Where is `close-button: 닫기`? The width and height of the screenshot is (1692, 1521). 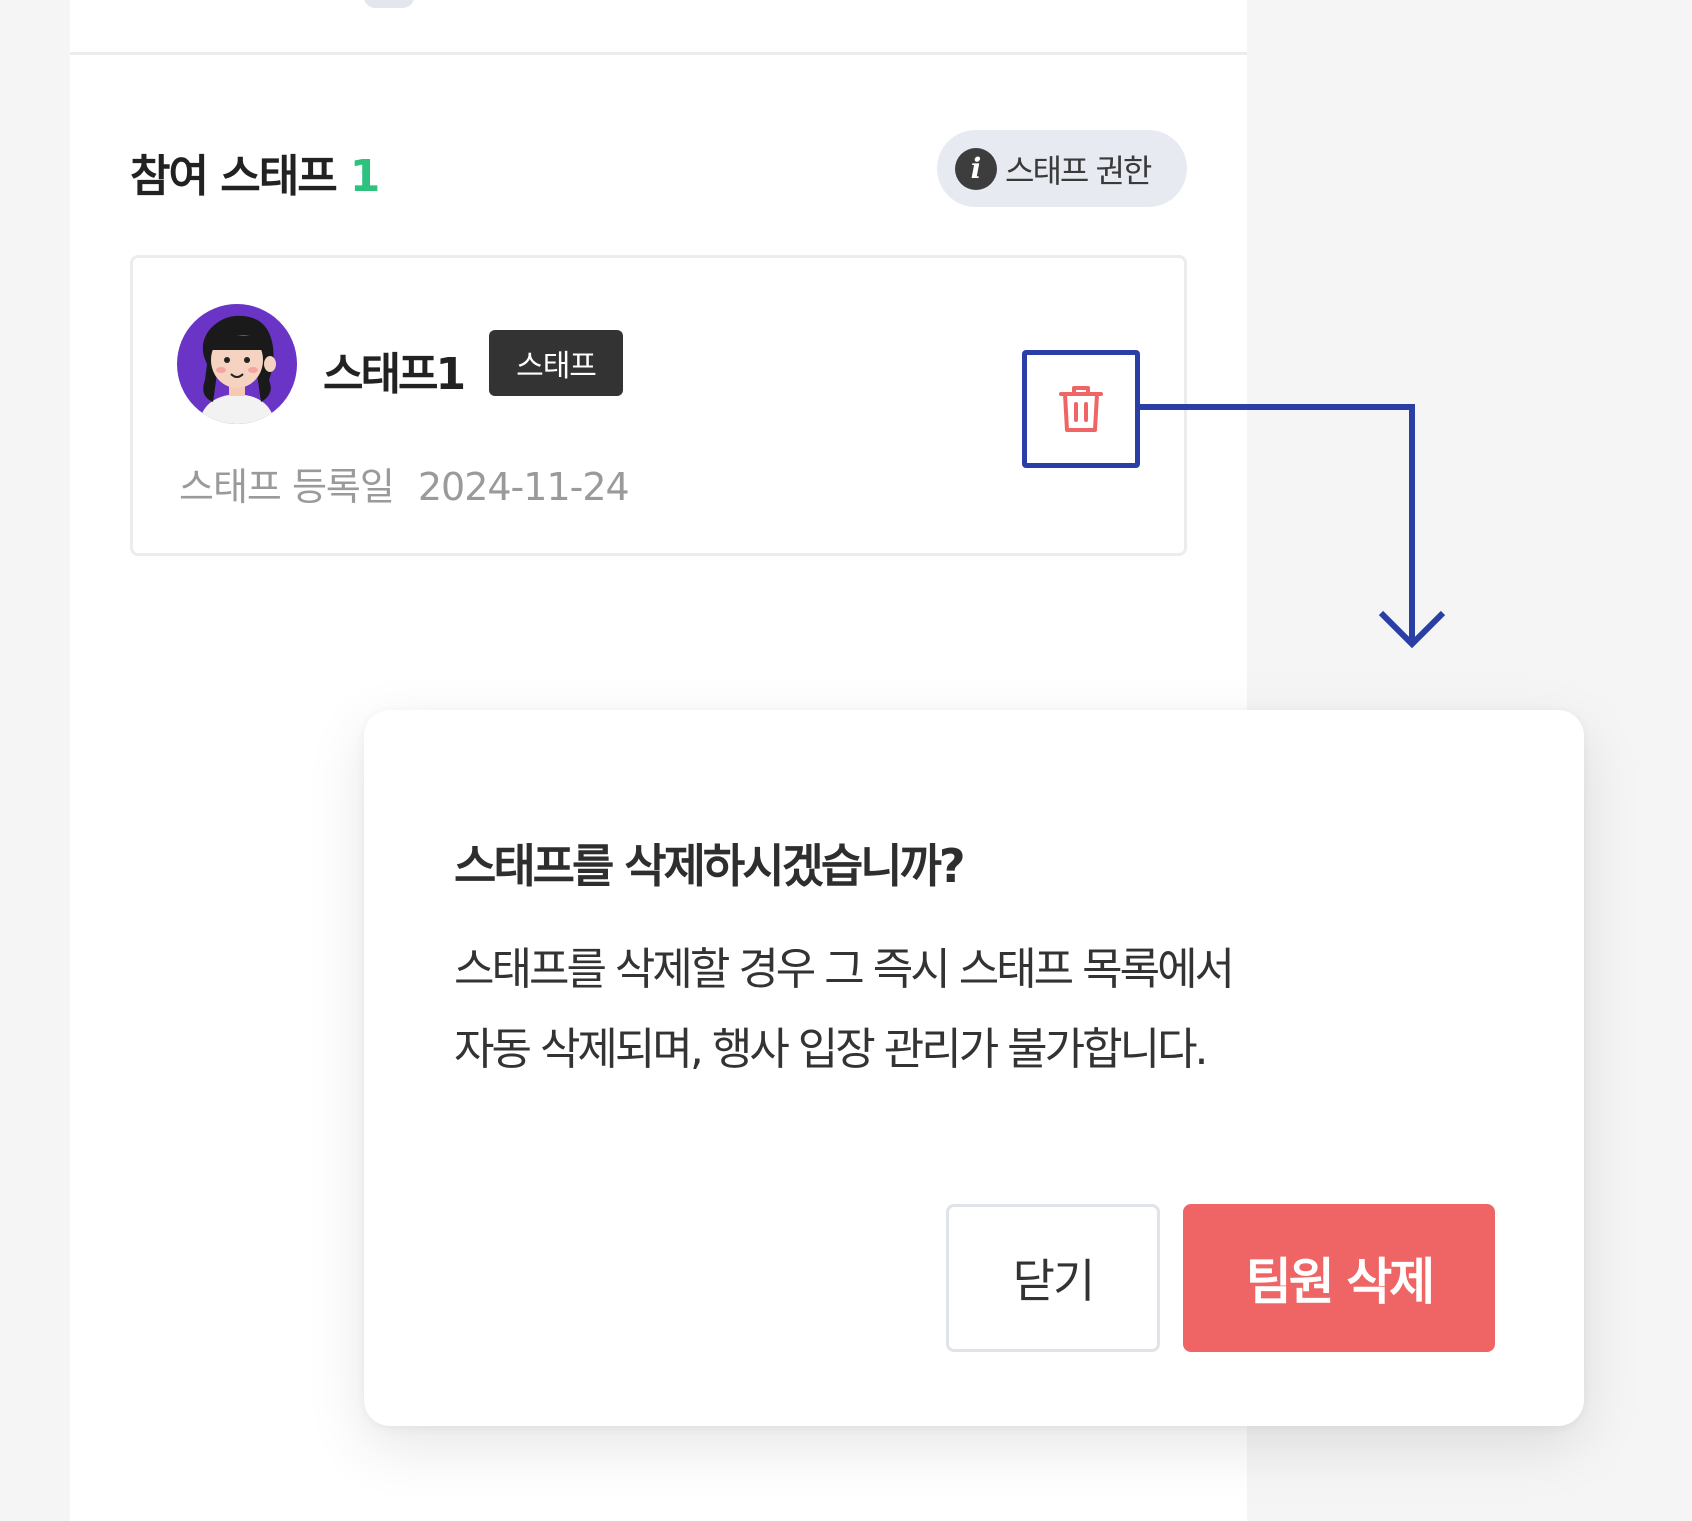 close-button: 닫기 is located at coordinates (1053, 1278).